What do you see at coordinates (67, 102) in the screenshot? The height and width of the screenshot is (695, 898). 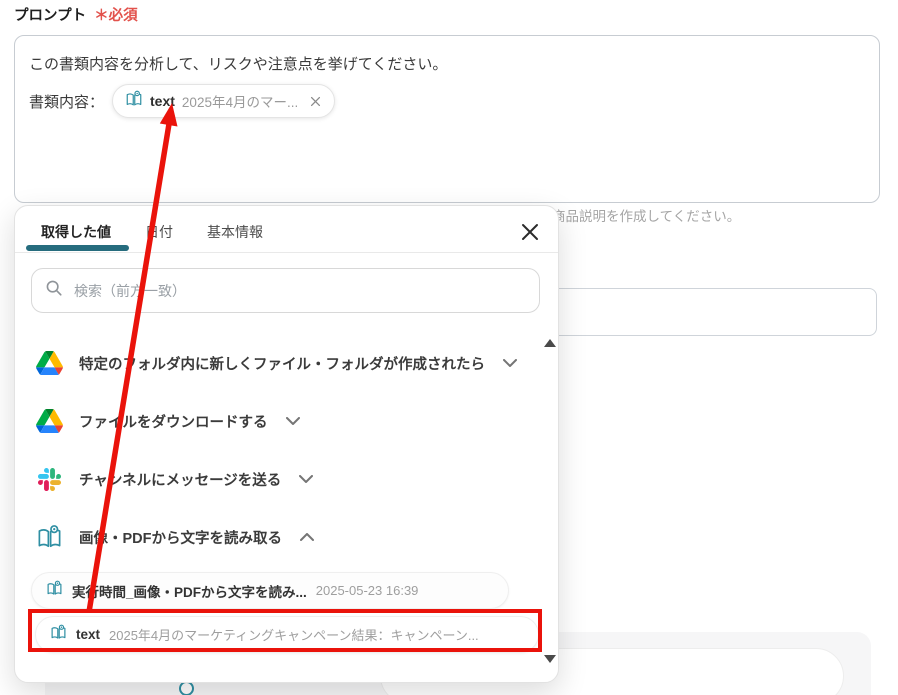 I see `prompt-inline-label: 書類内容：` at bounding box center [67, 102].